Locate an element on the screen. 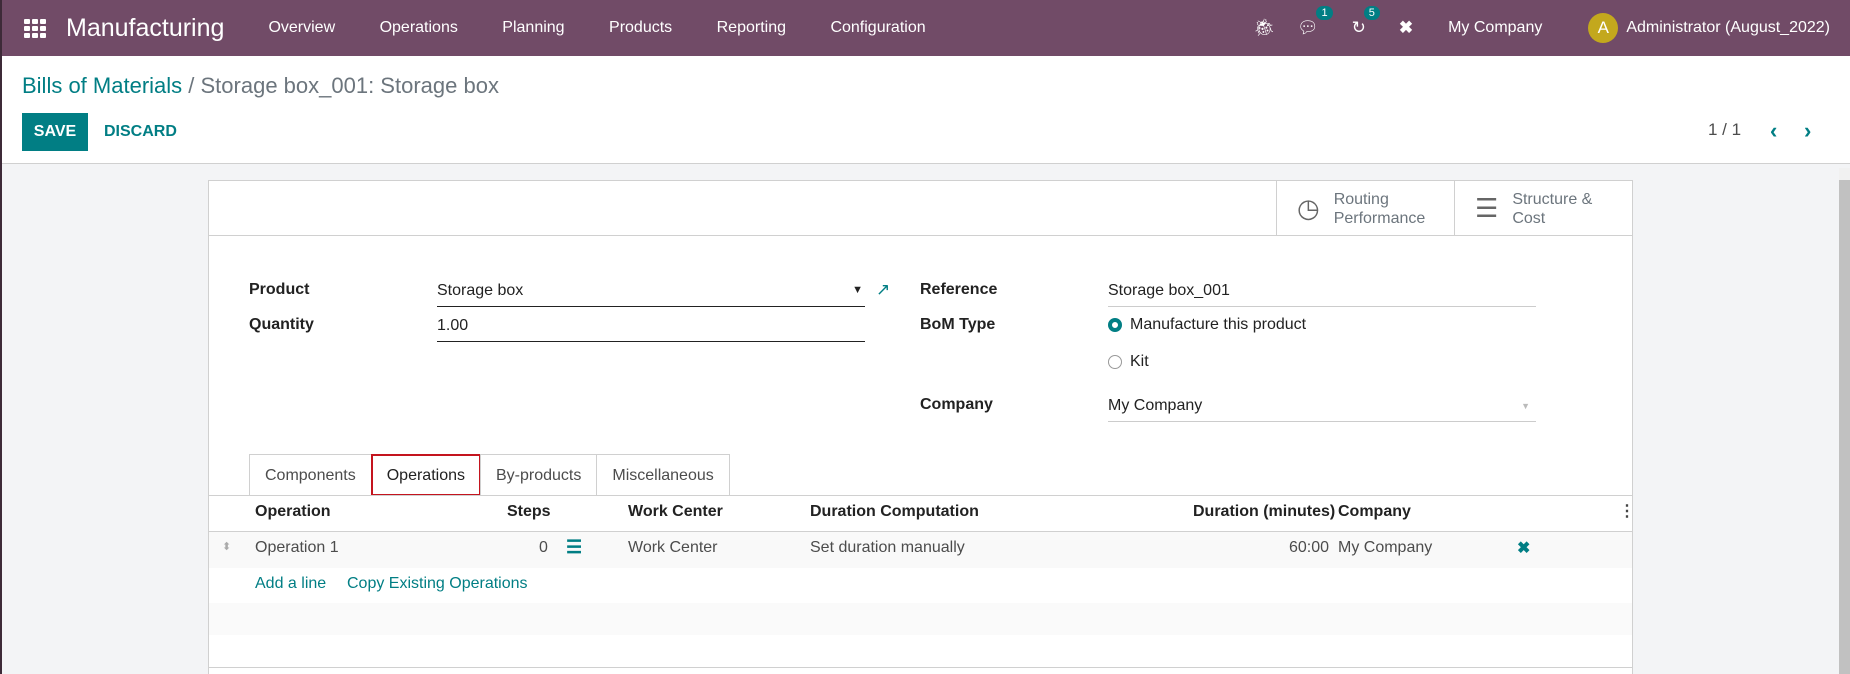 The image size is (1850, 674). radio-label: Kit is located at coordinates (1139, 361).